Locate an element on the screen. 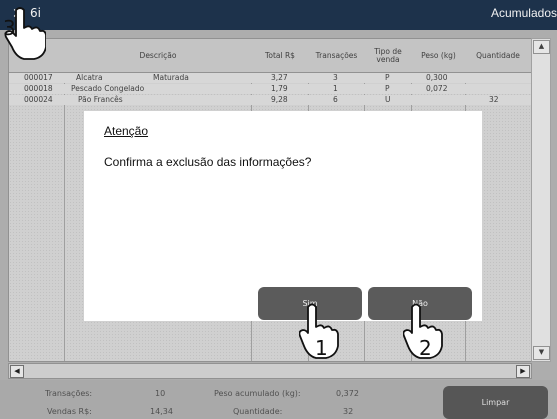  dialog-title: Atenção is located at coordinates (126, 131).